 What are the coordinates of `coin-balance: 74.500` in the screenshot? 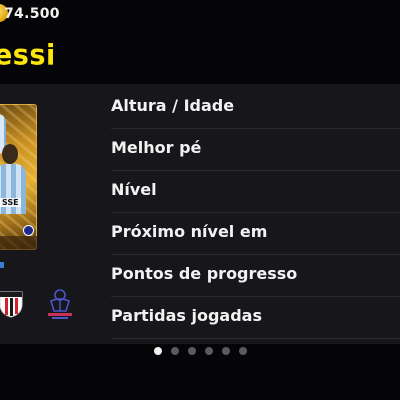 It's located at (40, 16).